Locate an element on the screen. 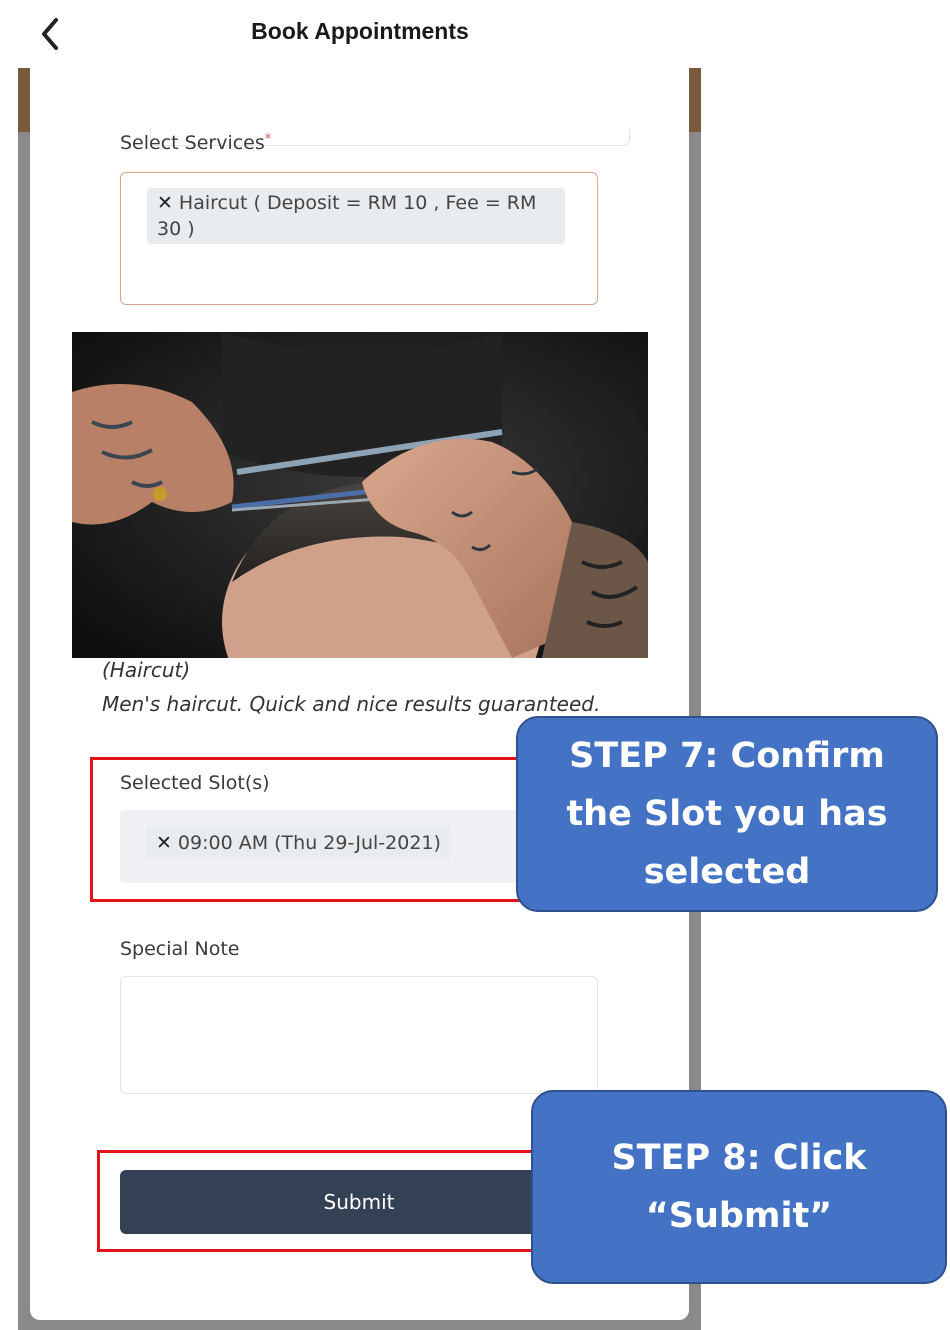  slot-highlight-box is located at coordinates (310, 829).